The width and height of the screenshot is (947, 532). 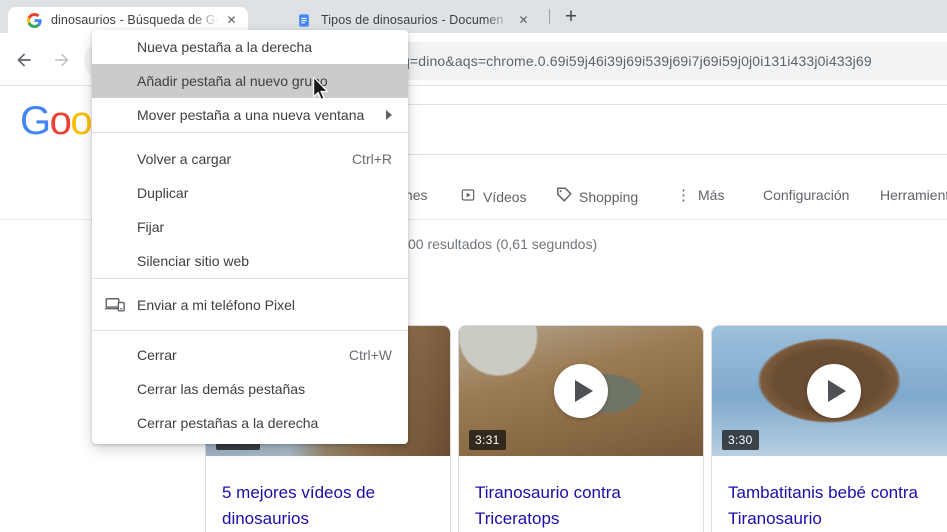 I want to click on submenu-arrow-icon, so click(x=389, y=115).